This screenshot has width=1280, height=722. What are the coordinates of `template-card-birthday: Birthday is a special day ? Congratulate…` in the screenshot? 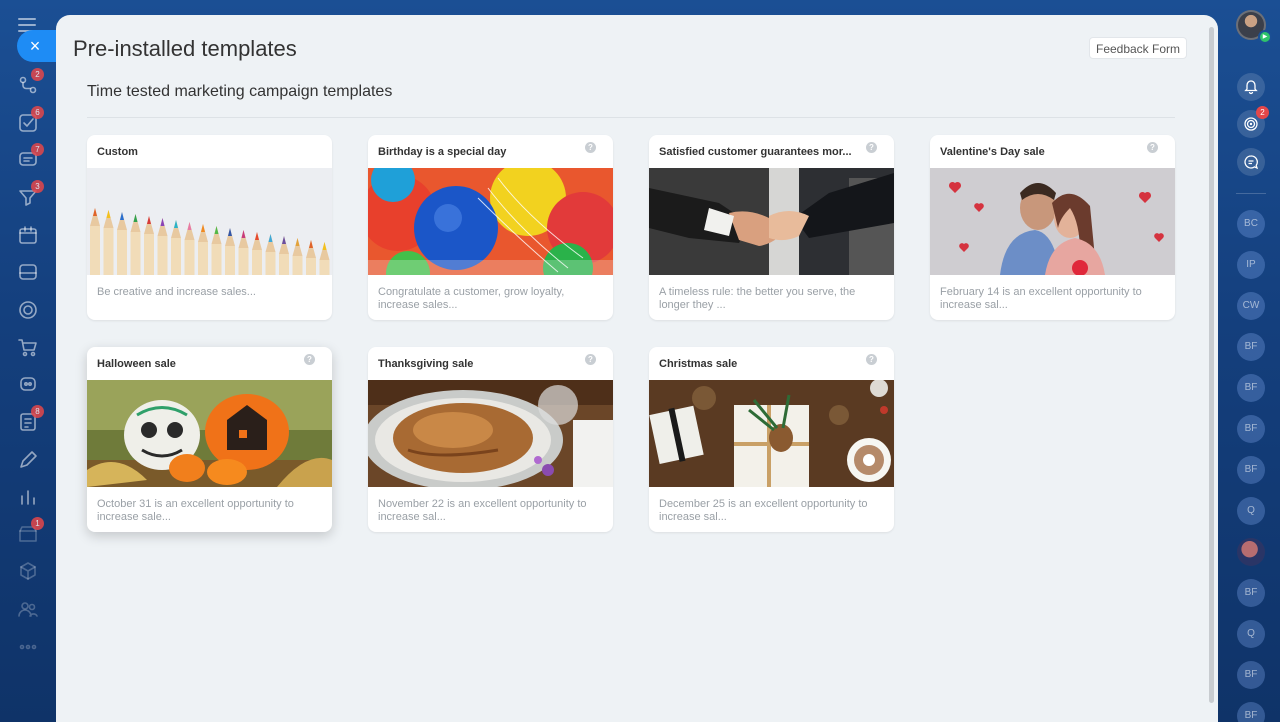 It's located at (490, 227).